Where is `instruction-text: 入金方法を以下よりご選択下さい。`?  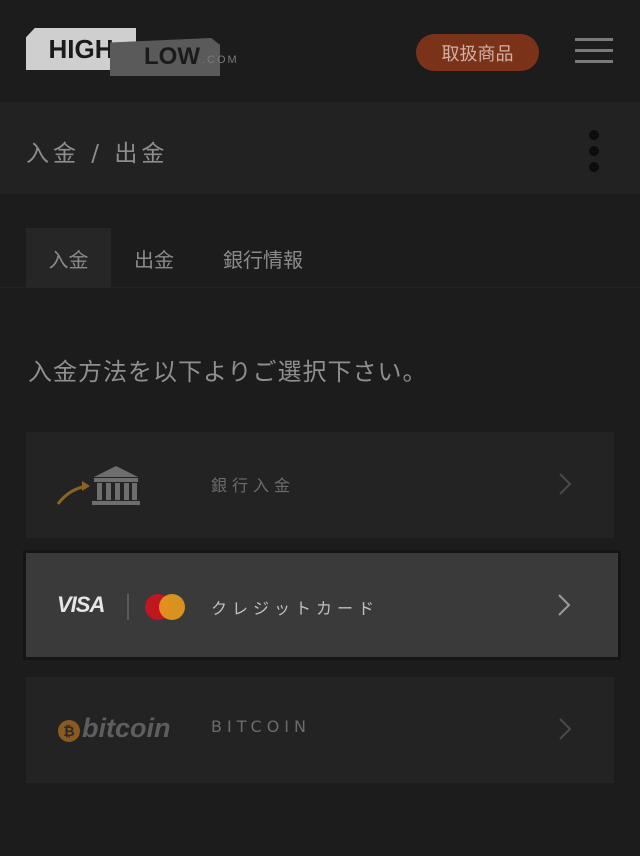 instruction-text: 入金方法を以下よりご選択下さい。 is located at coordinates (228, 372).